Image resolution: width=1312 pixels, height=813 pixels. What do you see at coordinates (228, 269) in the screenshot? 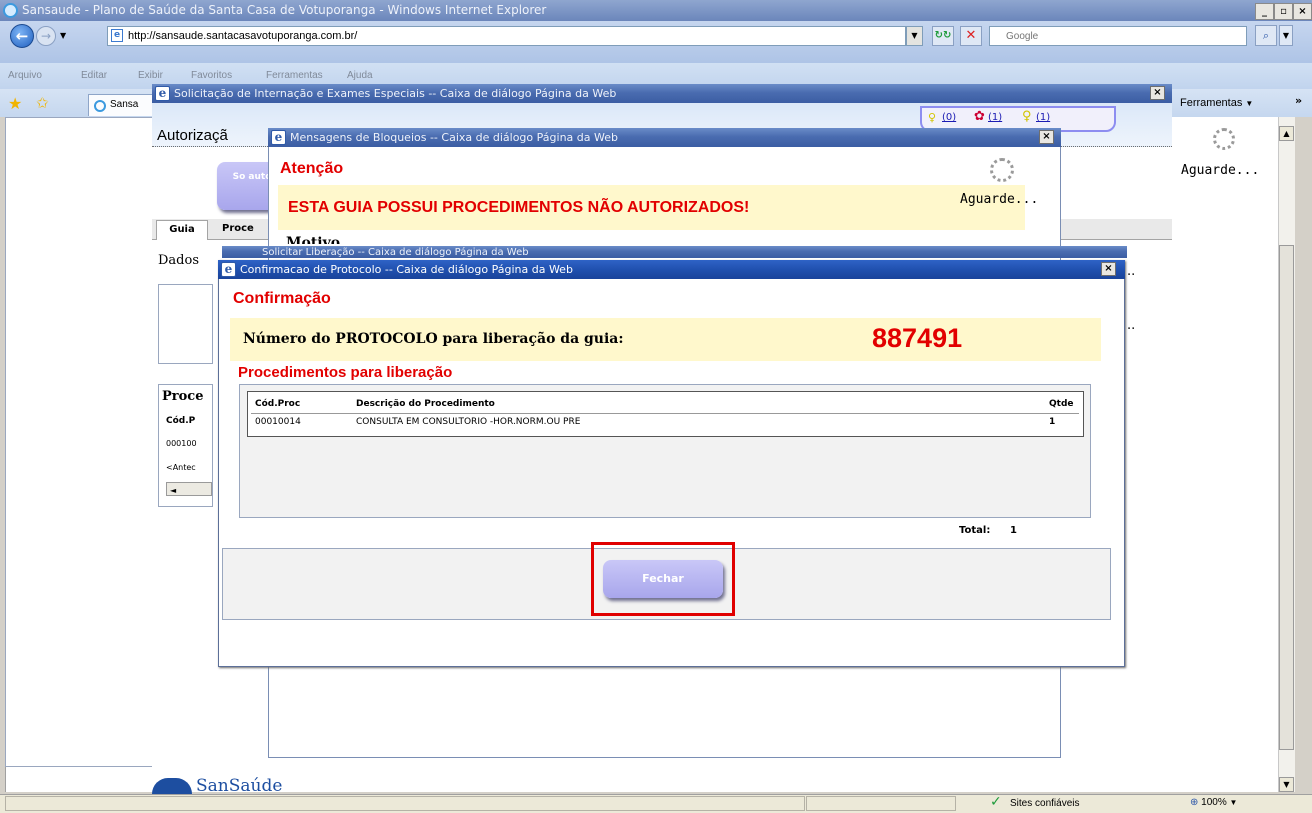
I see `dialog3-ie-icon: e` at bounding box center [228, 269].